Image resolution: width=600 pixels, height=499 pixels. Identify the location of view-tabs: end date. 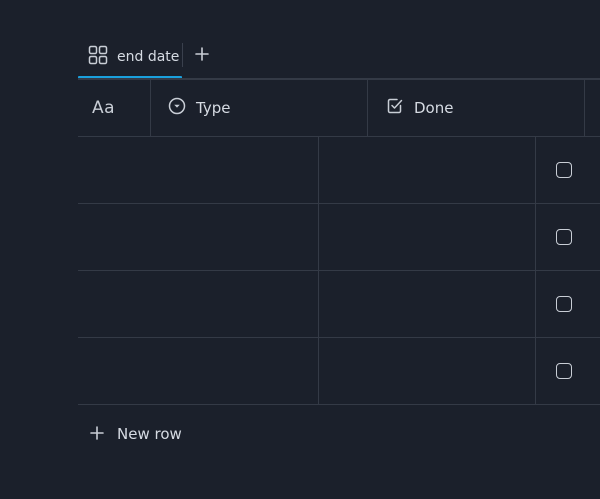
(339, 58).